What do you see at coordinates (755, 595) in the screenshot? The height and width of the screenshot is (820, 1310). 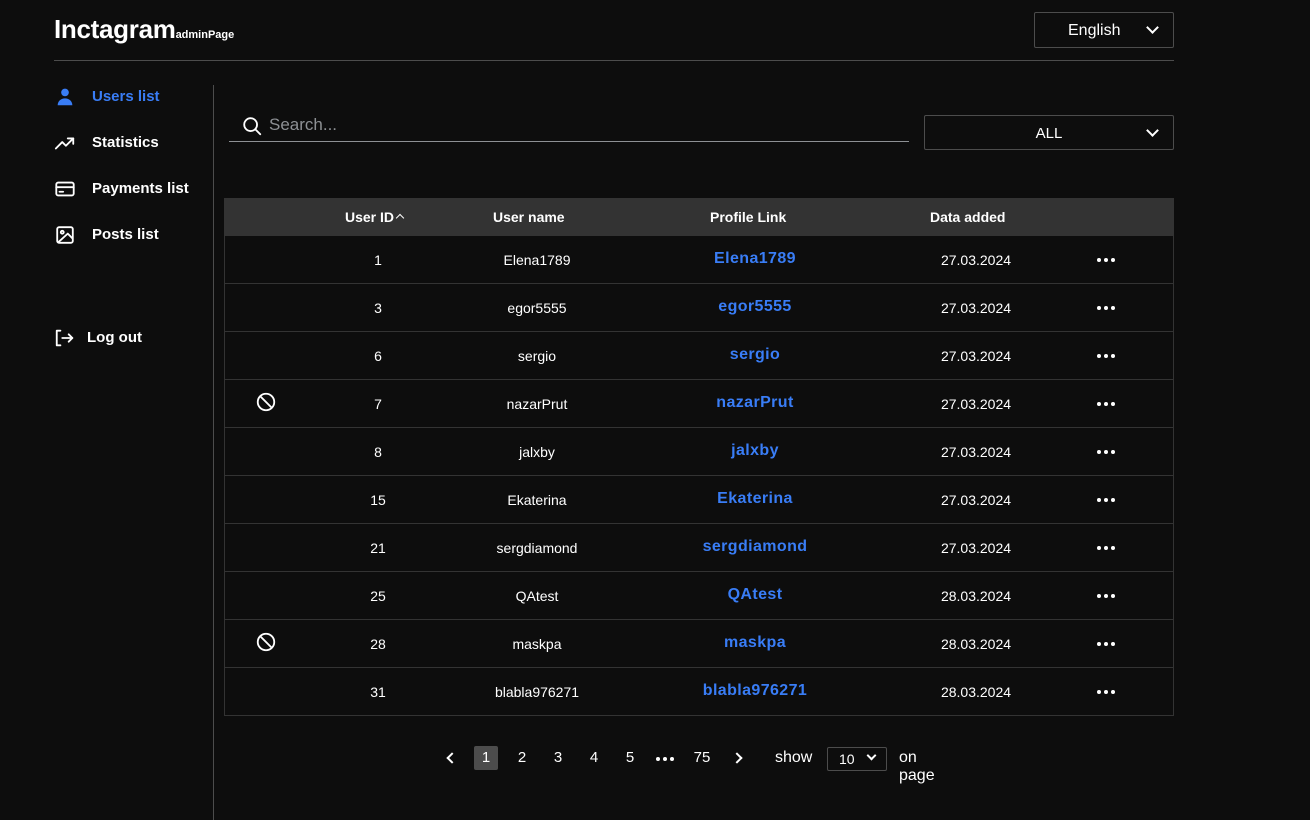 I see `cell-profile-link: QAtest` at bounding box center [755, 595].